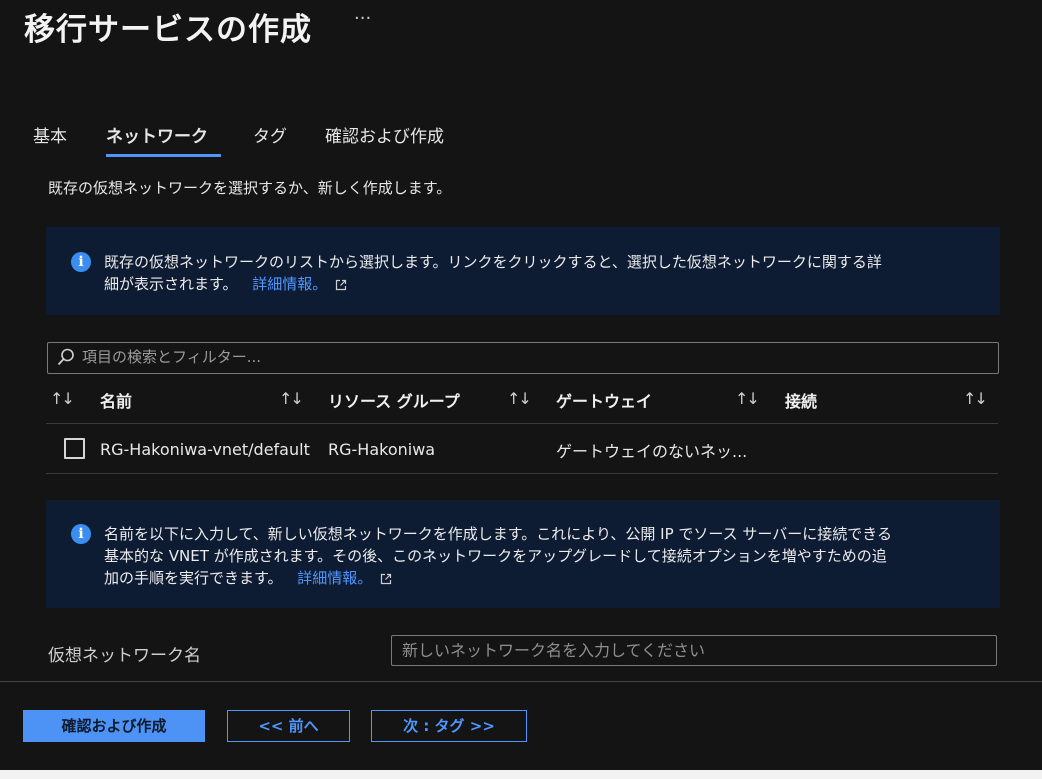 Image resolution: width=1042 pixels, height=779 pixels. I want to click on tab-networking: ネットワーク, so click(157, 134).